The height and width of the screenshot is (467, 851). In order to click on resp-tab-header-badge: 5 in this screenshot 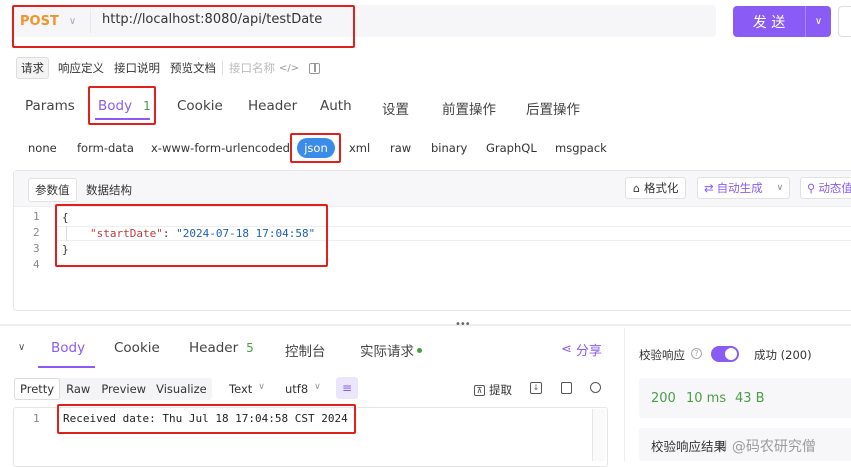, I will do `click(250, 348)`.